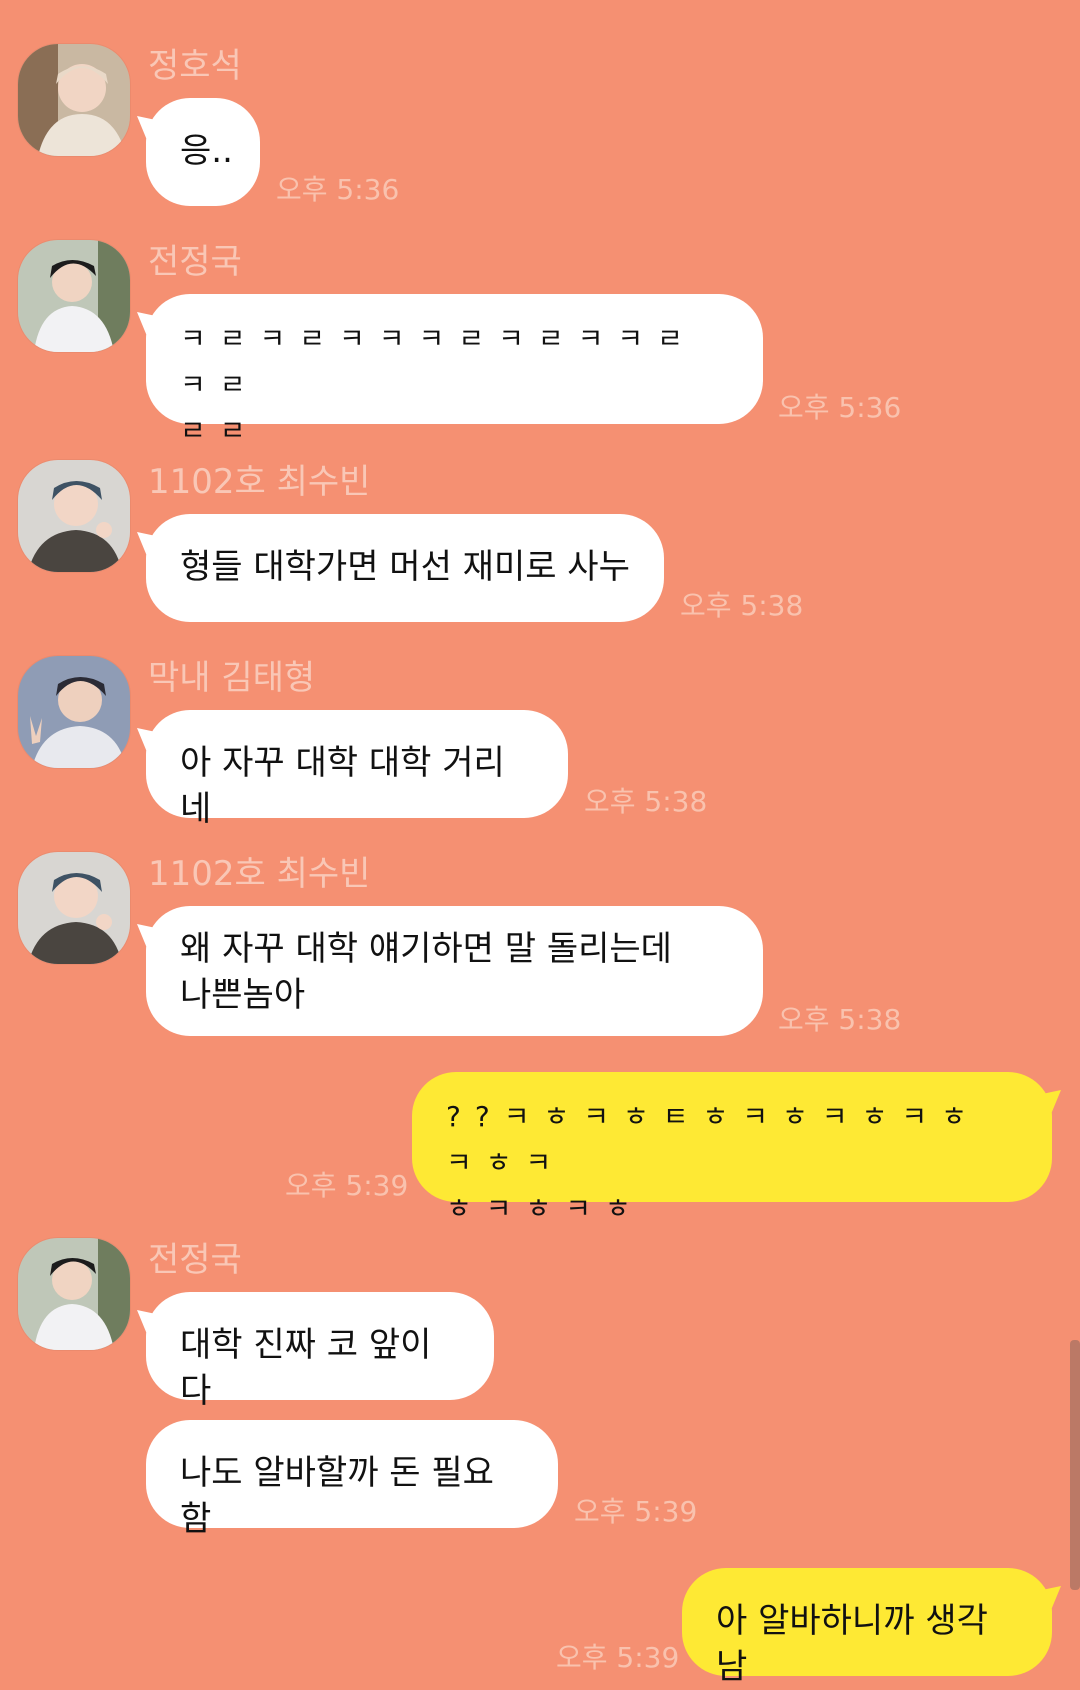 This screenshot has width=1080, height=1690. What do you see at coordinates (405, 568) in the screenshot?
I see `message-bubble: 형들 대학가면 머선 재미로 사누` at bounding box center [405, 568].